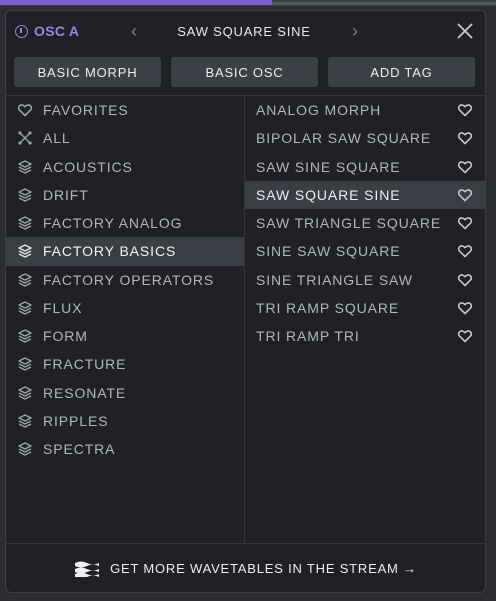 This screenshot has width=496, height=601. Describe the element at coordinates (349, 223) in the screenshot. I see `wavetable-label: SAW TRIANGLE SQUARE` at that location.